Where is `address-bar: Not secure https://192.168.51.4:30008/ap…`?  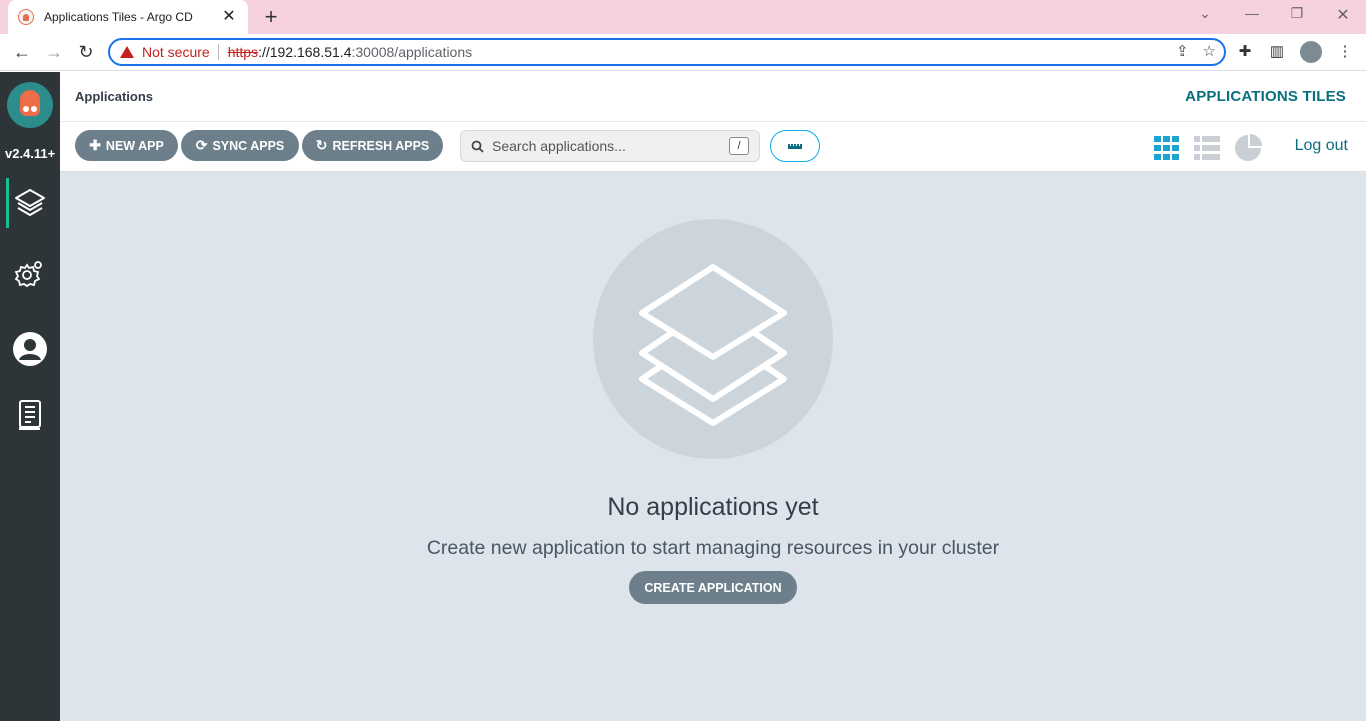 address-bar: Not secure https://192.168.51.4:30008/ap… is located at coordinates (667, 52).